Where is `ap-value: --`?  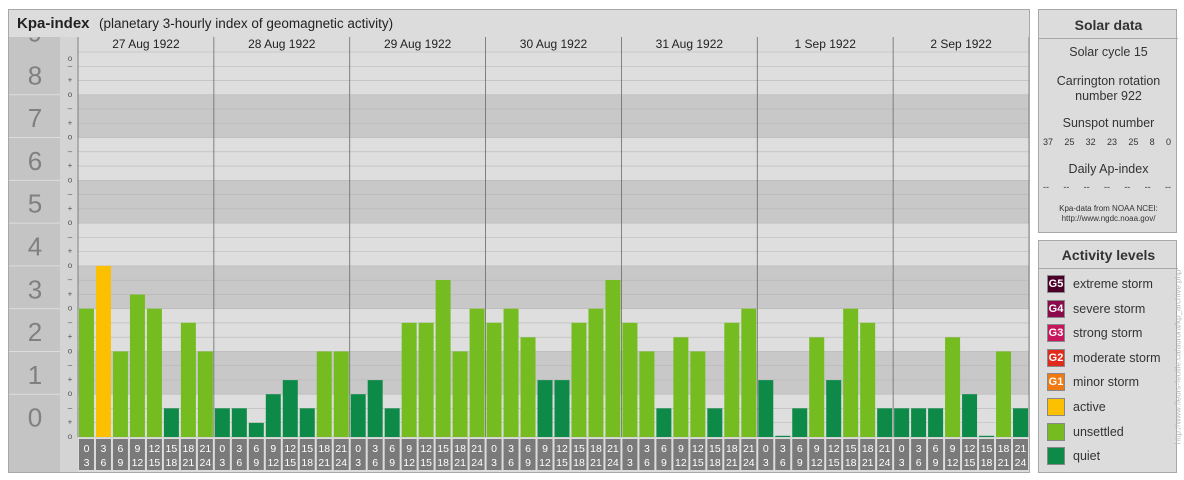
ap-value: -- is located at coordinates (1127, 187).